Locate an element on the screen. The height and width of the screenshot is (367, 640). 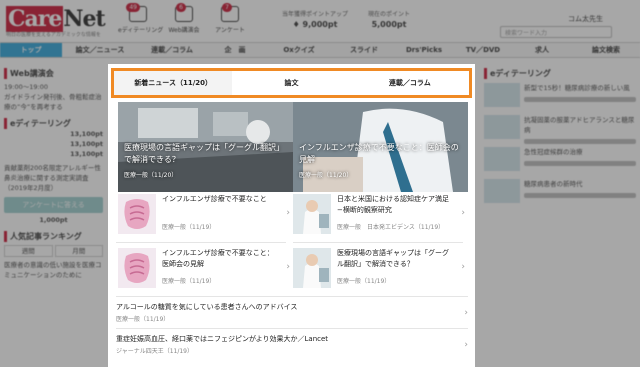
hero-article: 医療現場の言語ギャップは「グーグル翻訳」で解消できる？ 医療一般（11/20） is located at coordinates (205, 147).